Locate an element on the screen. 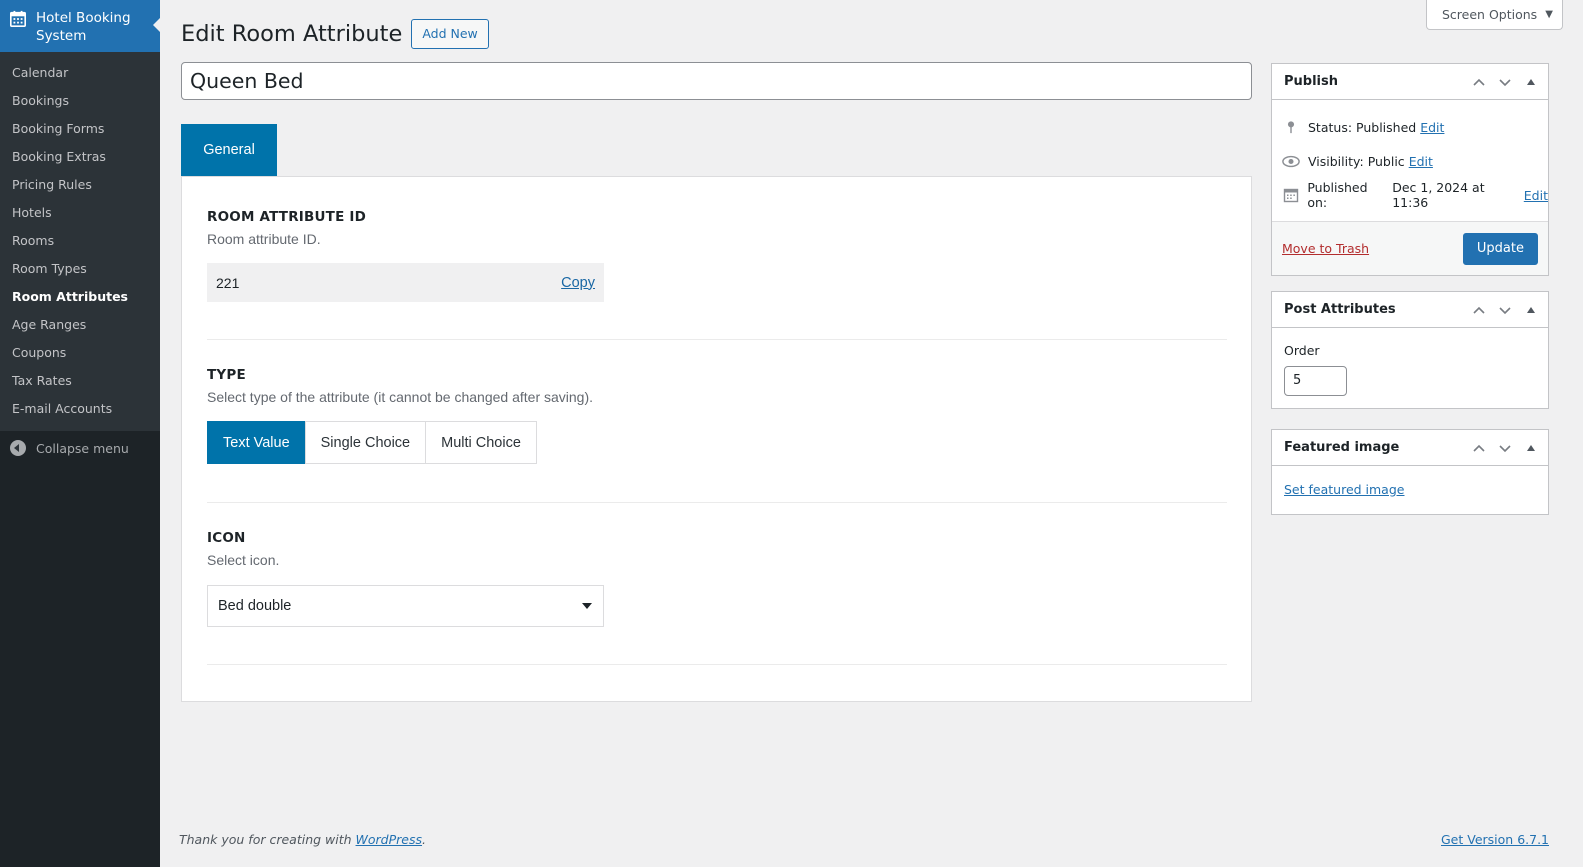  edit-date-link: Edit is located at coordinates (1536, 195).